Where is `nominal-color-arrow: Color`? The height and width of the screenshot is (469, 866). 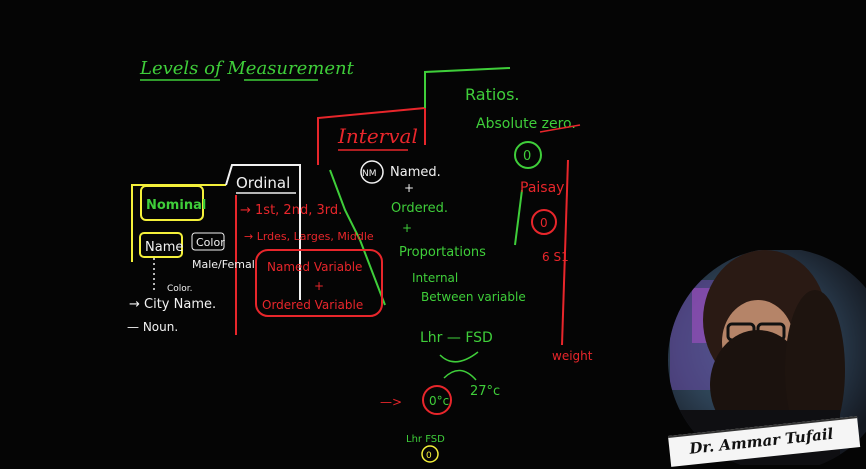 nominal-color-arrow: Color is located at coordinates (210, 242).